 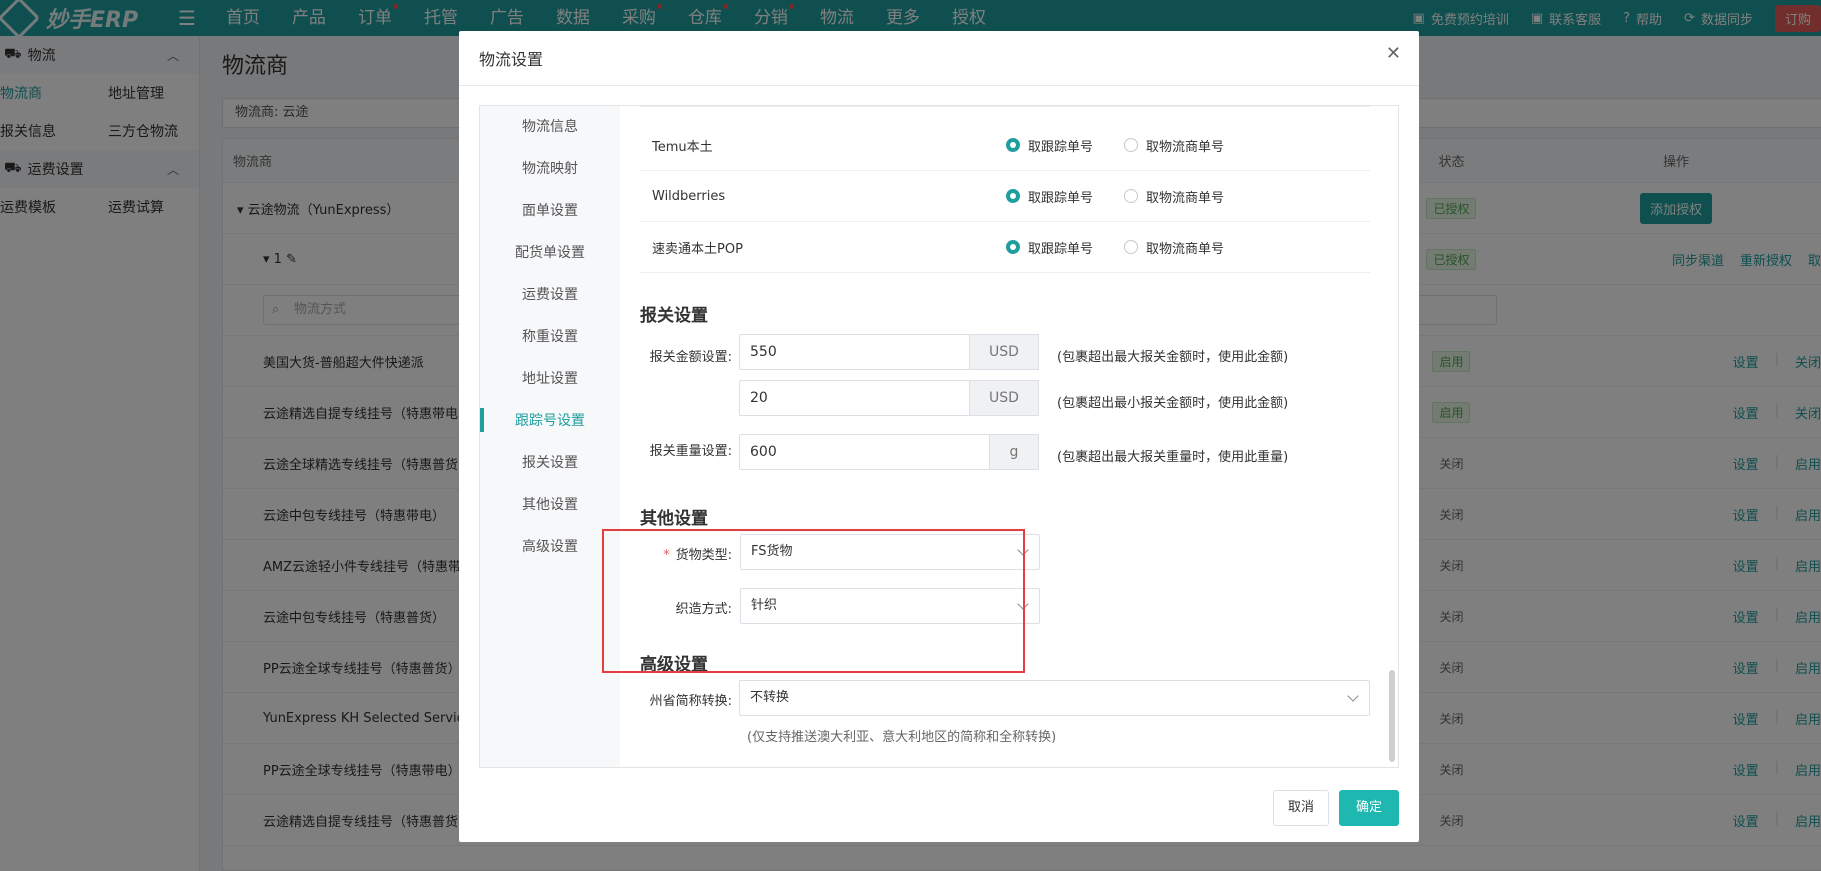 What do you see at coordinates (550, 337) in the screenshot?
I see `settings-tab: 称重设置` at bounding box center [550, 337].